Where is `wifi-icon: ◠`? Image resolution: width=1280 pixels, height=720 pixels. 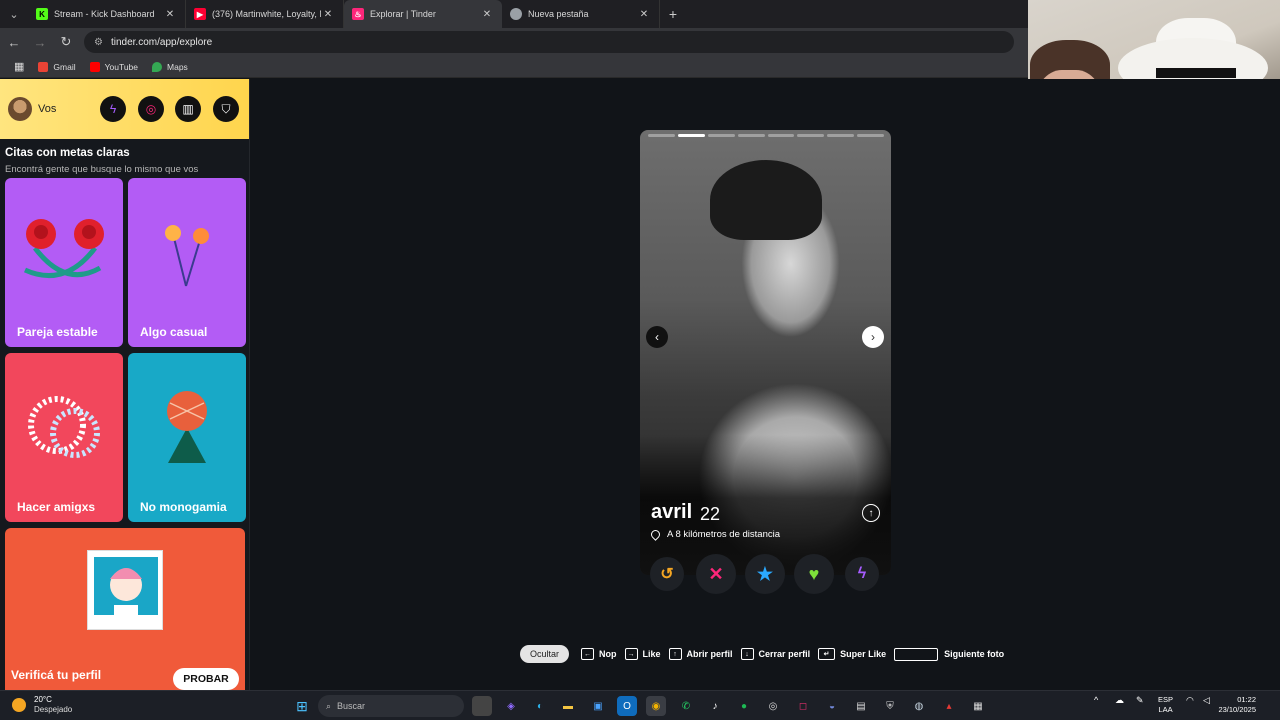
wifi-icon: ◠ is located at coordinates (1190, 700).